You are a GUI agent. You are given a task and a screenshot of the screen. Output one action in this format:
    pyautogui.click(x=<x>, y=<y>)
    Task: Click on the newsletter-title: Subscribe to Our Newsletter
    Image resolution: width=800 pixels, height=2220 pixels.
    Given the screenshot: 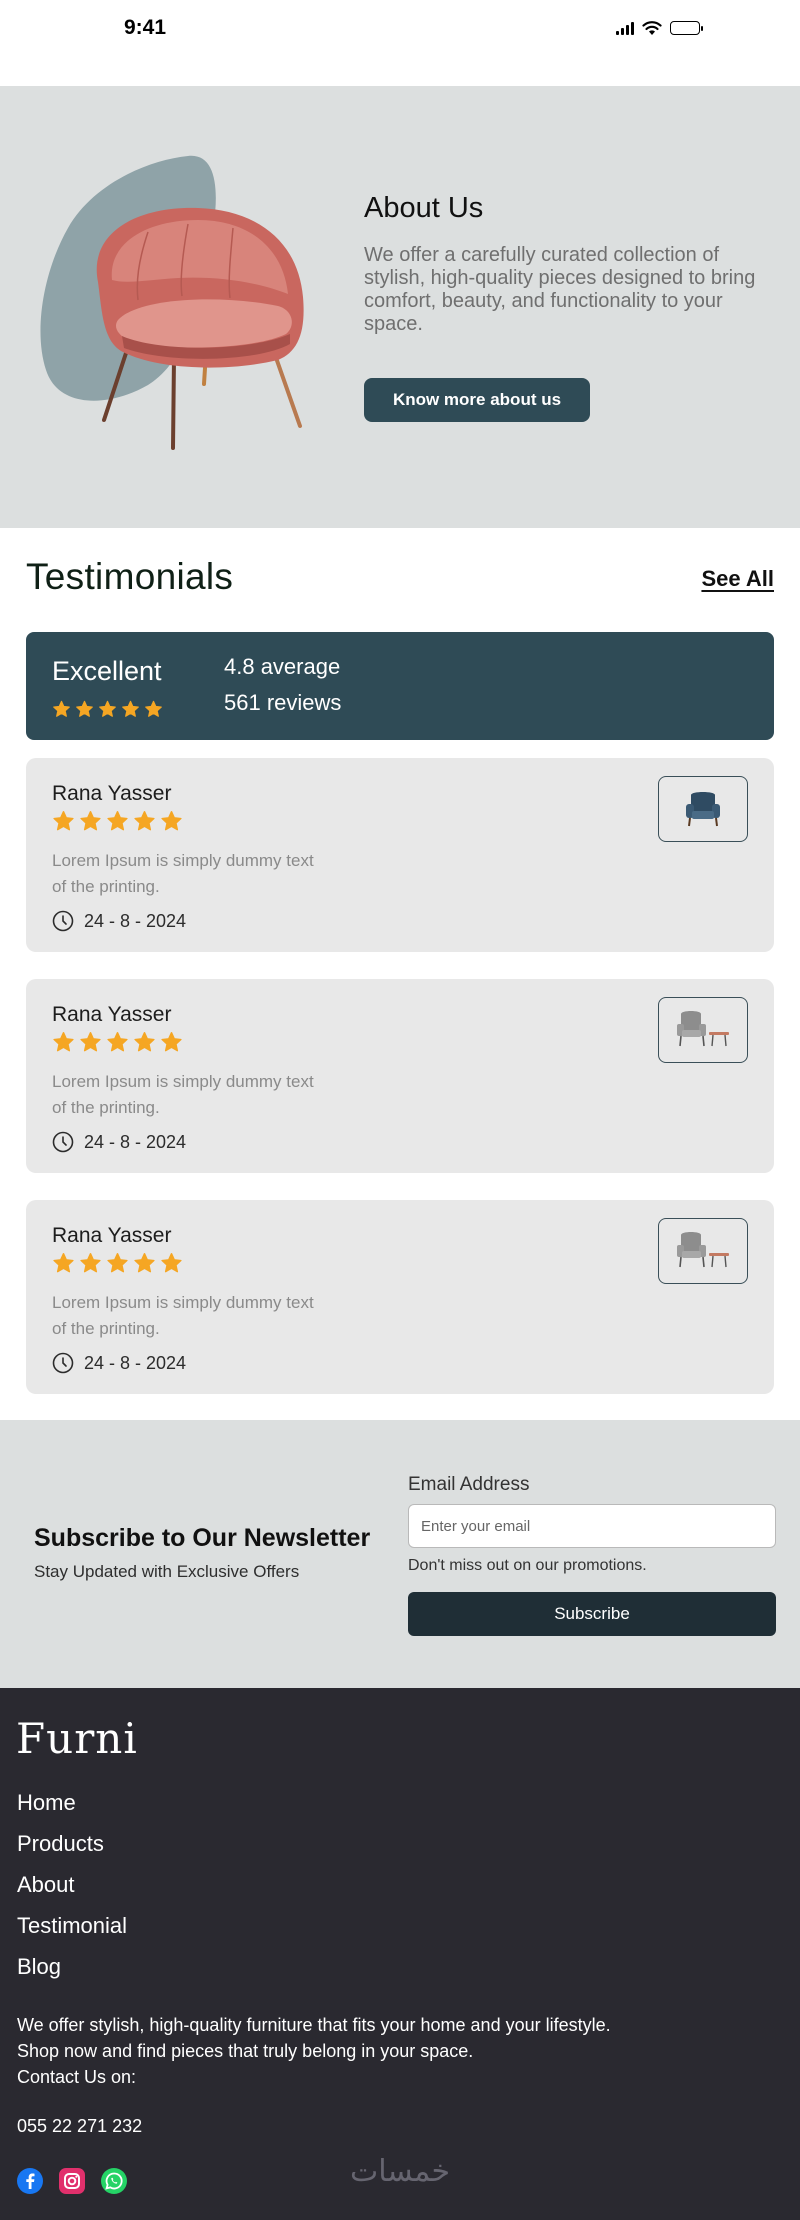 What is the action you would take?
    pyautogui.click(x=202, y=1538)
    